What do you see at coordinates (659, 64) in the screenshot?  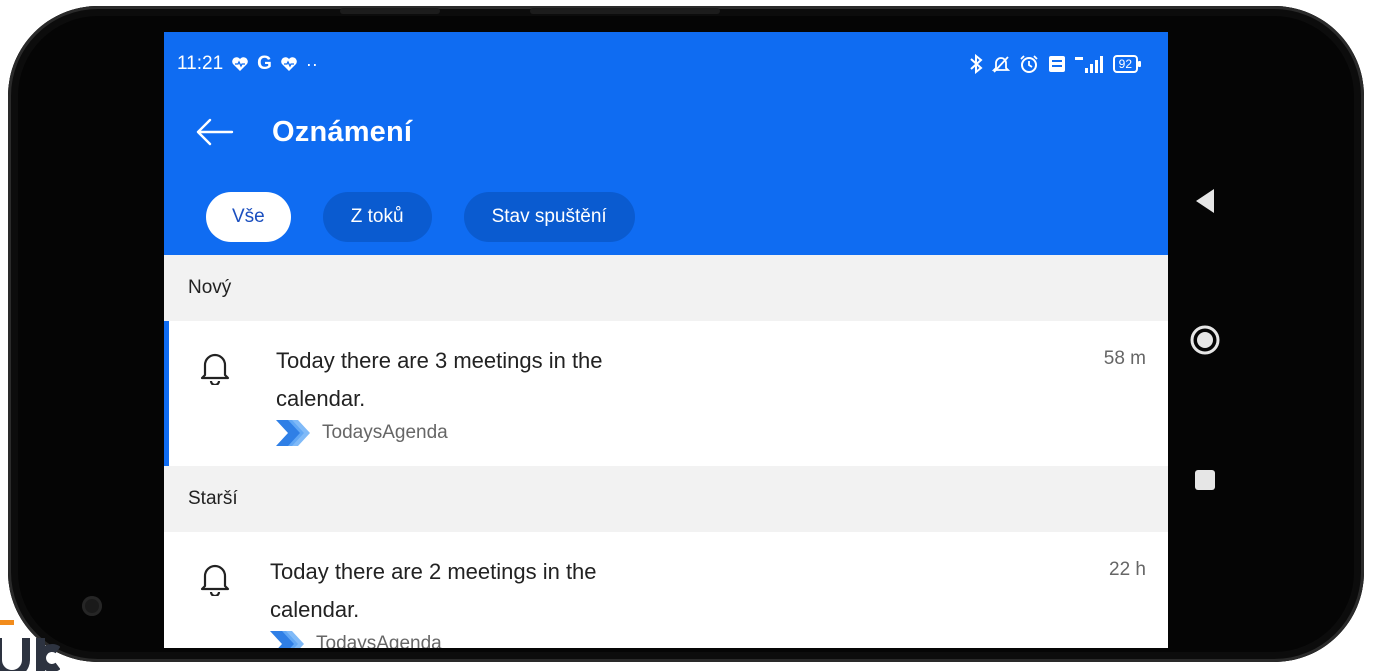 I see `status-bar: 11:21 G ·· 92` at bounding box center [659, 64].